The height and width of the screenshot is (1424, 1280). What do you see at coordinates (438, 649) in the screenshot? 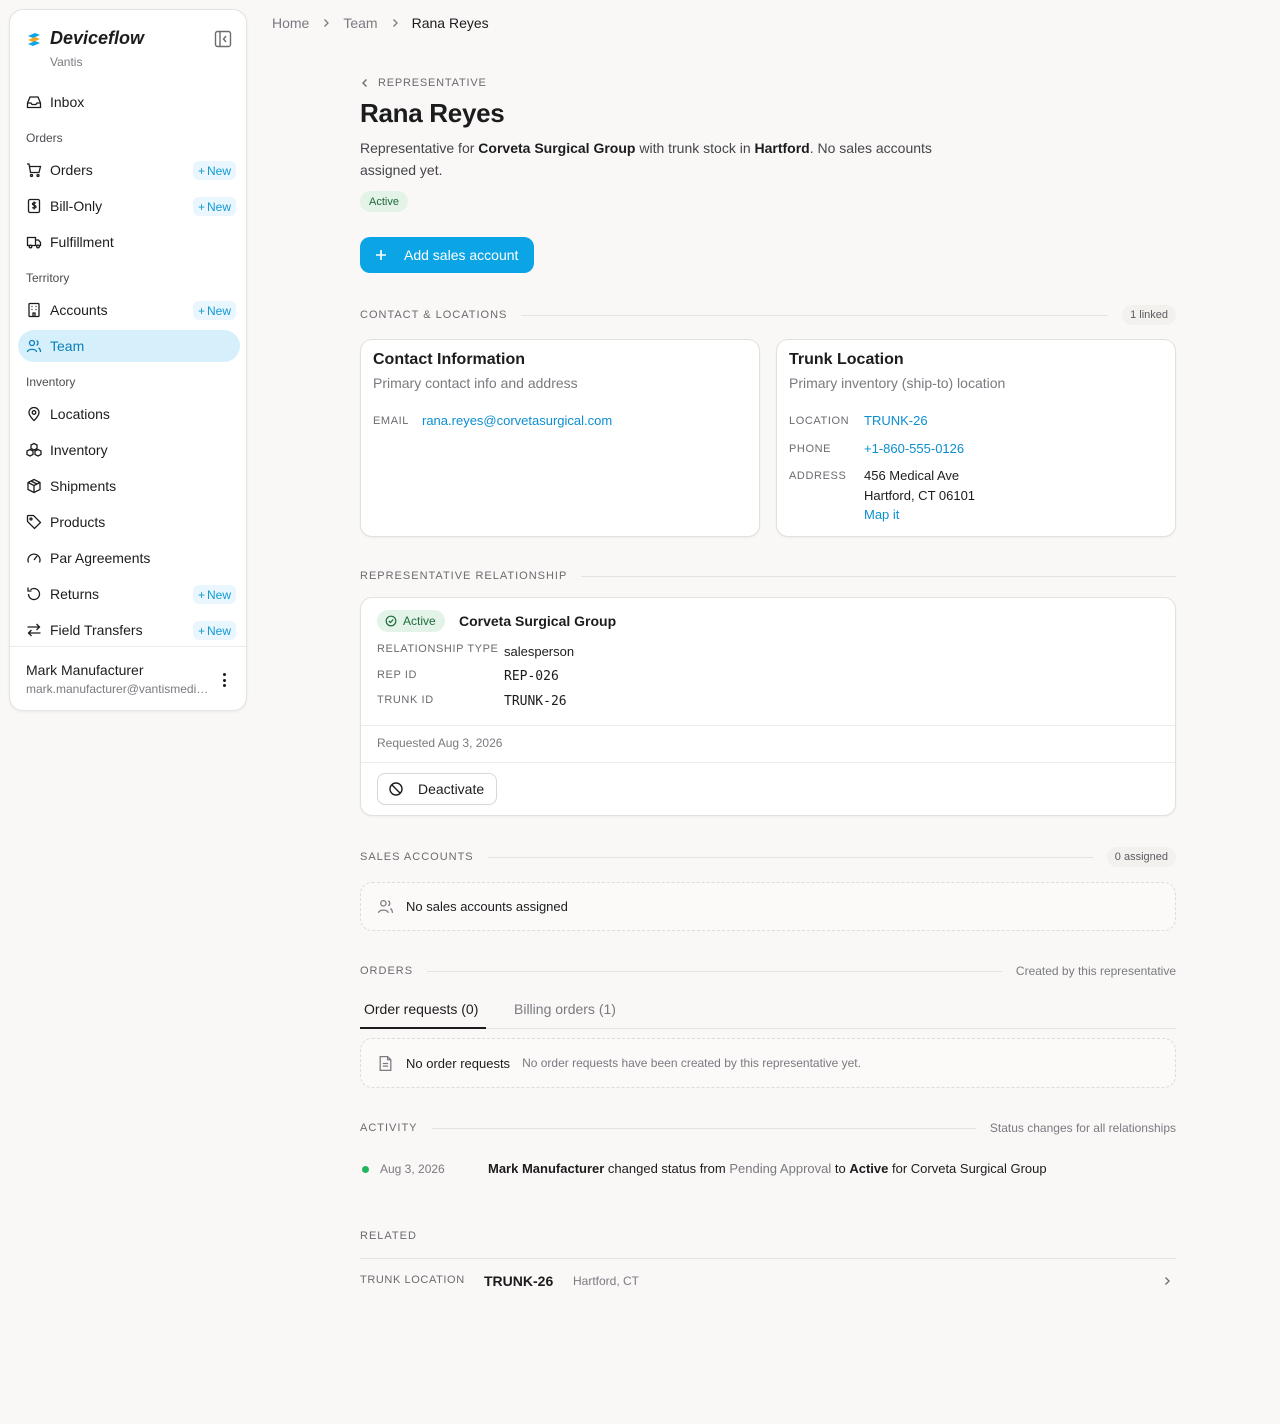
I see `relationship-type-label: RELATIONSHIP TYPE` at bounding box center [438, 649].